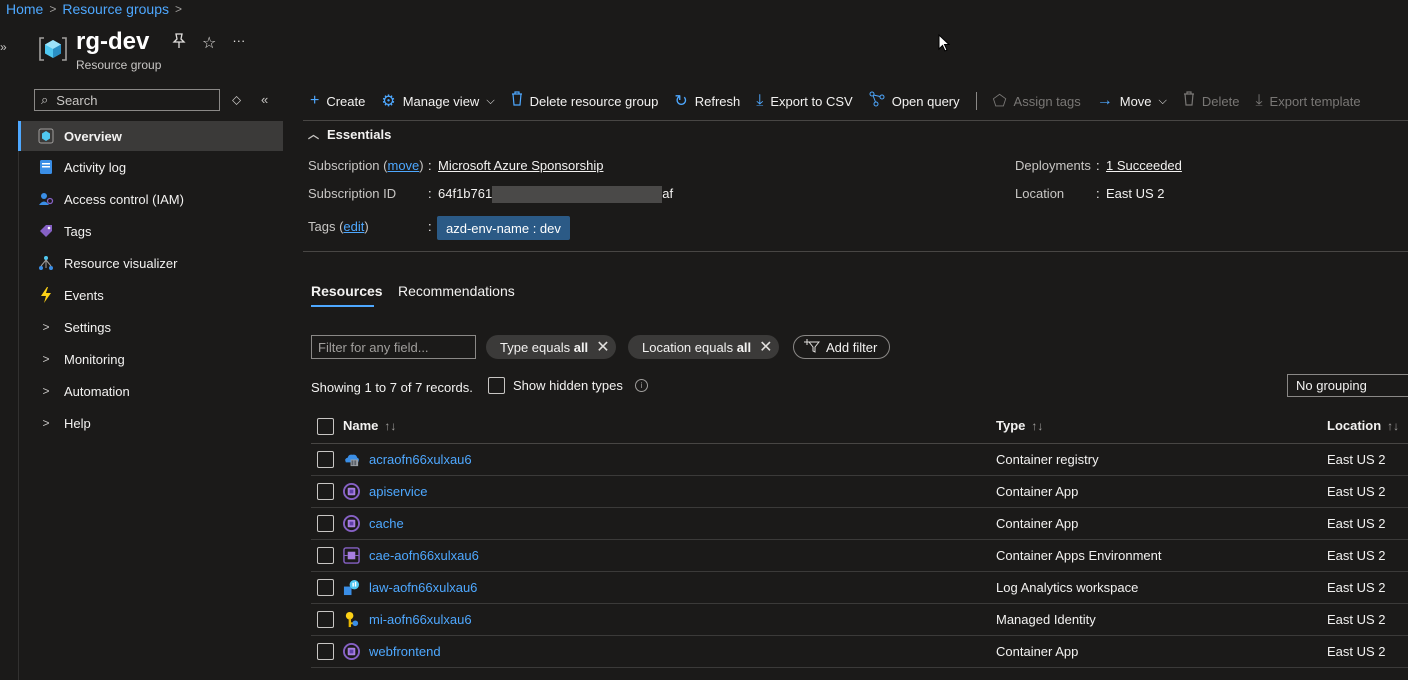 This screenshot has width=1408, height=680. What do you see at coordinates (150, 423) in the screenshot?
I see `sidebar-item-help: > Help` at bounding box center [150, 423].